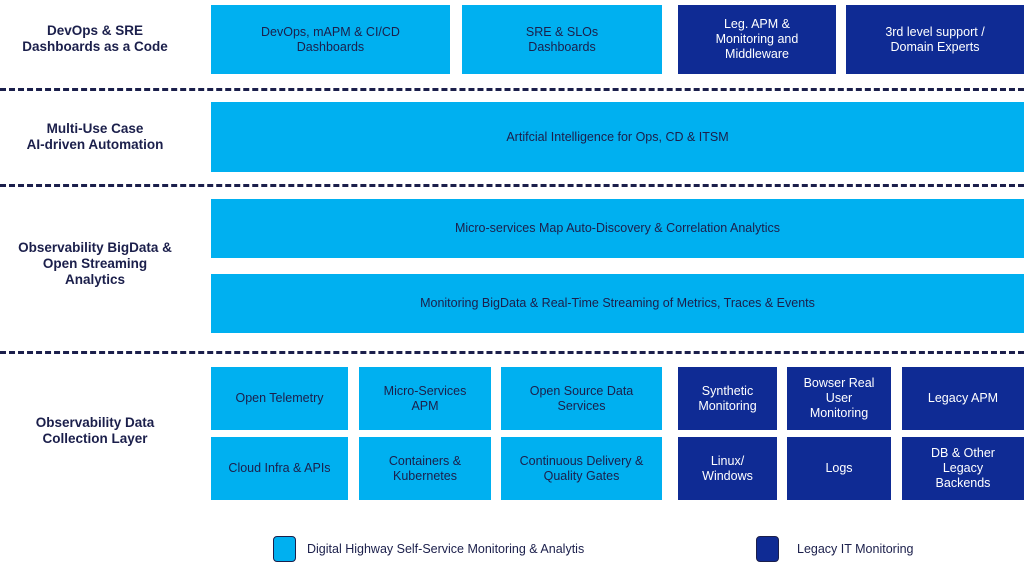 Image resolution: width=1024 pixels, height=569 pixels. I want to click on box-db-legacy: DB & Other Legacy Backends, so click(963, 468).